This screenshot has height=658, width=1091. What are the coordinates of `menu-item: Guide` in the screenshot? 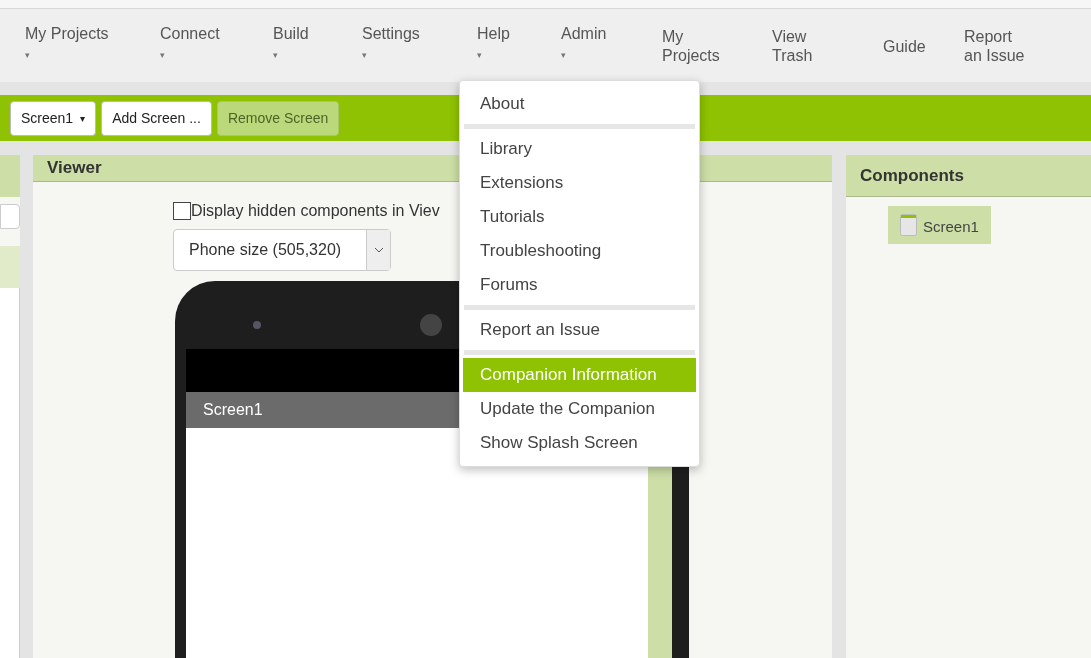 It's located at (923, 54).